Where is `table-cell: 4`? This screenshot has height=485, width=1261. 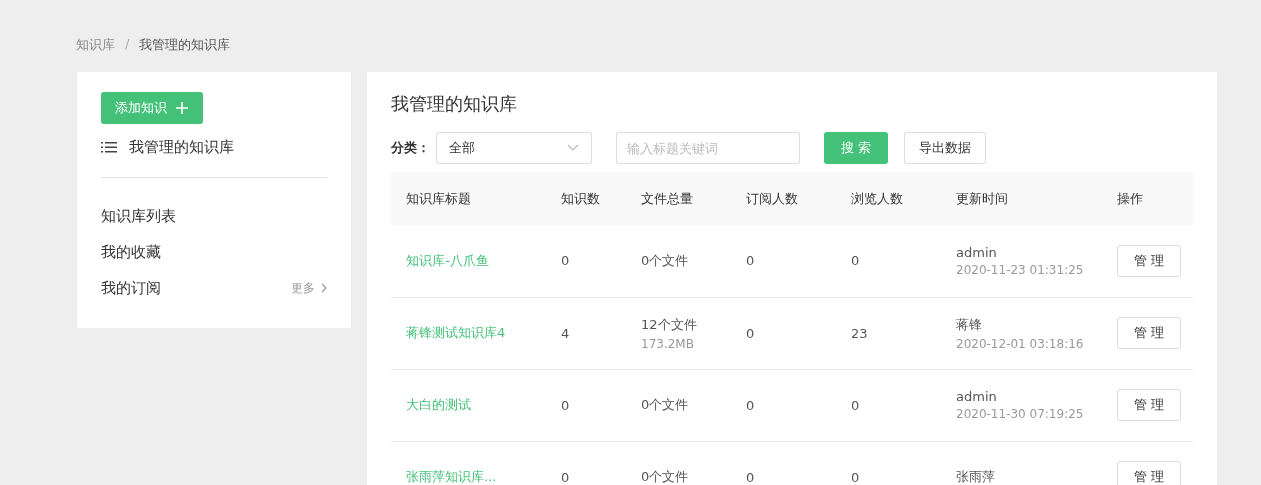 table-cell: 4 is located at coordinates (565, 333).